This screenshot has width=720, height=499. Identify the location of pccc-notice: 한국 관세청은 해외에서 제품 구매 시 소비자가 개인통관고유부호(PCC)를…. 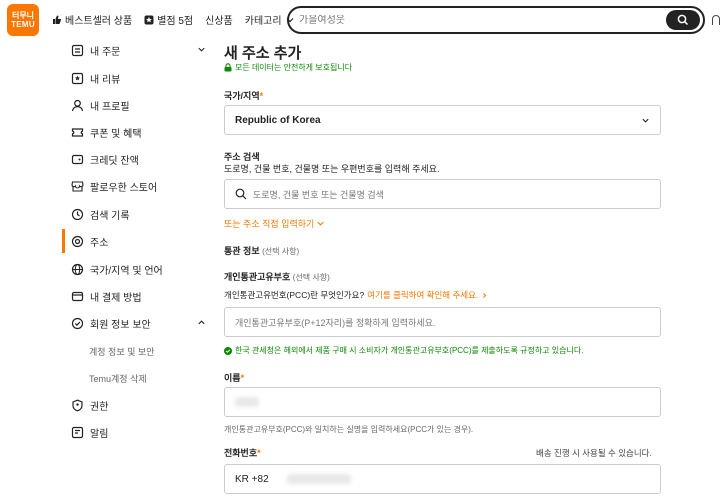
(403, 350).